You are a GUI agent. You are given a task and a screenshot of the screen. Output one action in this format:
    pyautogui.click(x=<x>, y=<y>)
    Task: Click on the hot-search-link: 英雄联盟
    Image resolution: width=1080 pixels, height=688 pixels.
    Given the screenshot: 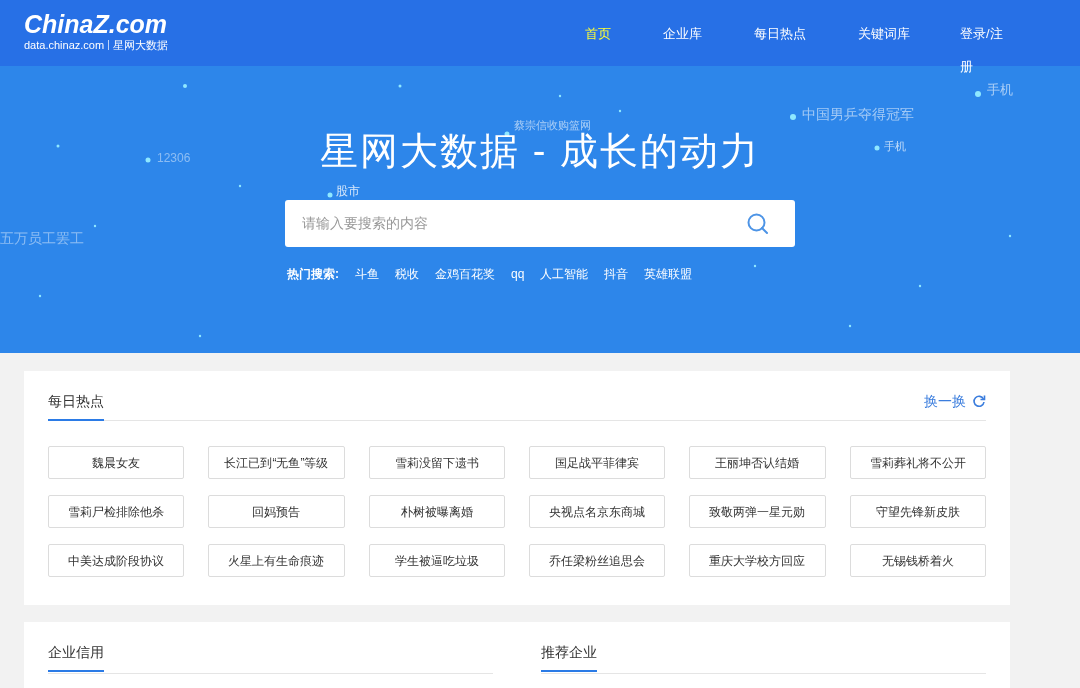 What is the action you would take?
    pyautogui.click(x=668, y=274)
    